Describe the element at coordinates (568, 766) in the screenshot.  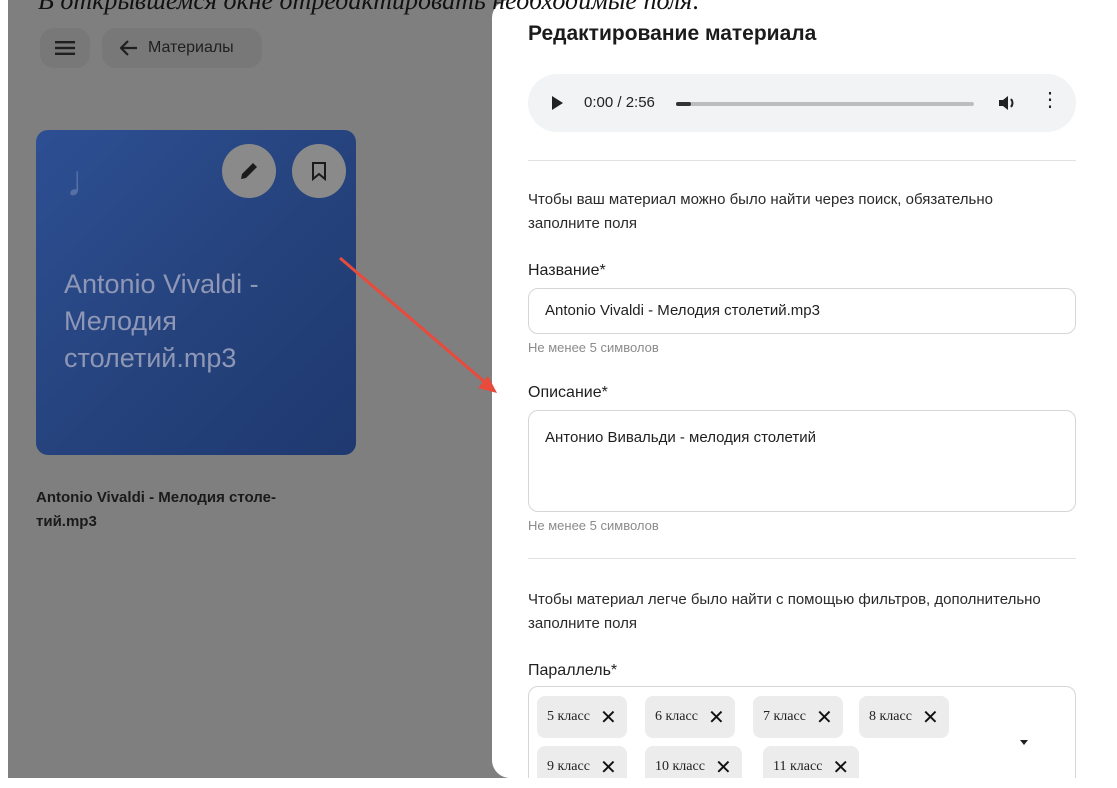
I see `chip-label: 9 класс` at that location.